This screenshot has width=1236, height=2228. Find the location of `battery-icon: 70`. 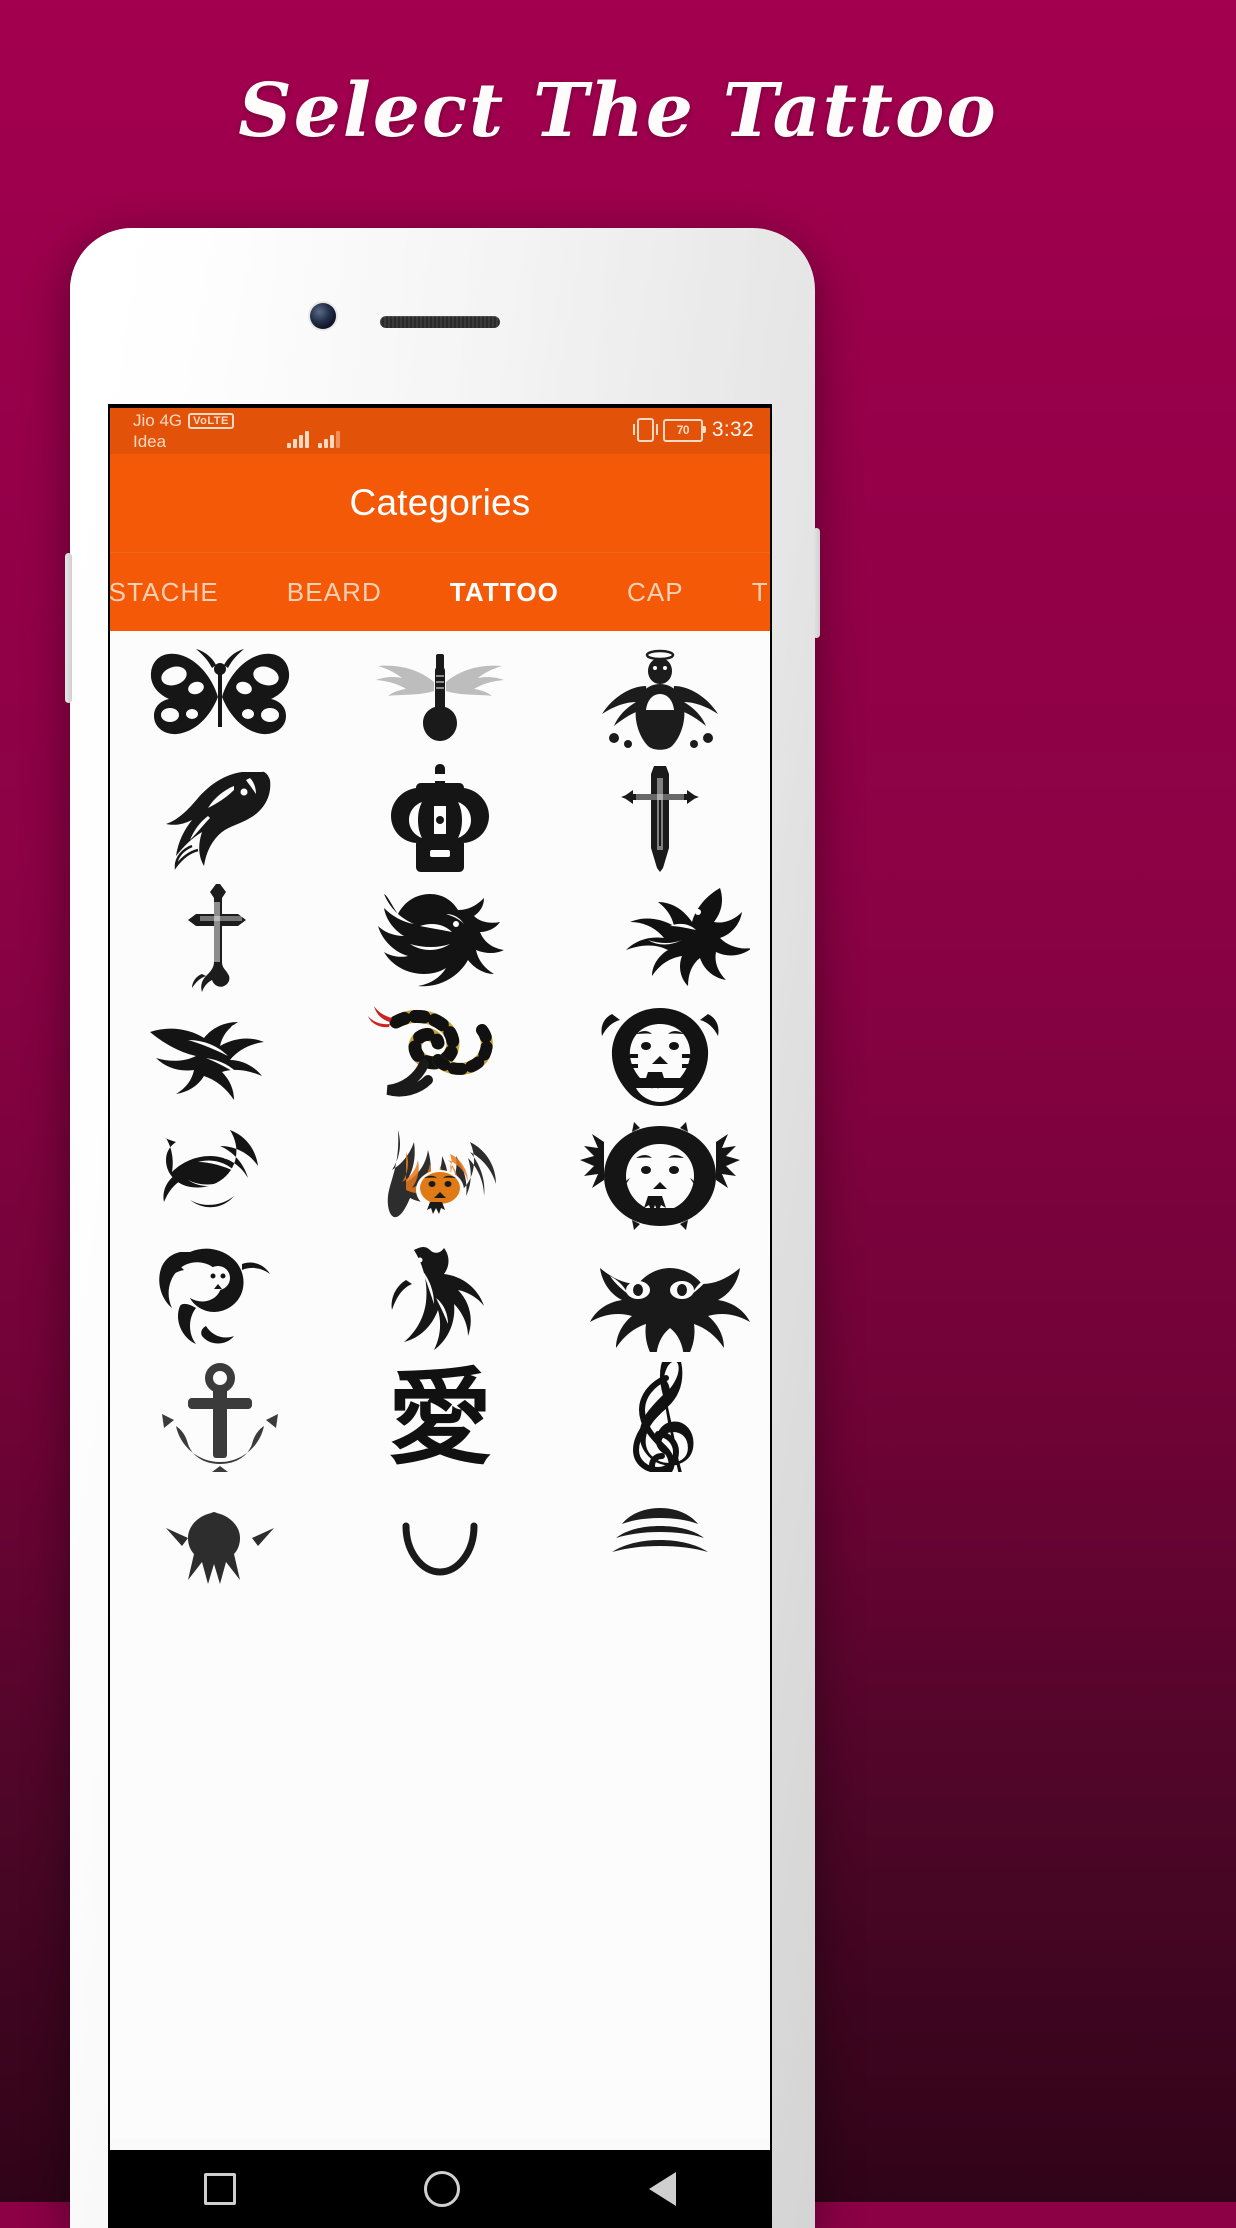

battery-icon: 70 is located at coordinates (684, 430).